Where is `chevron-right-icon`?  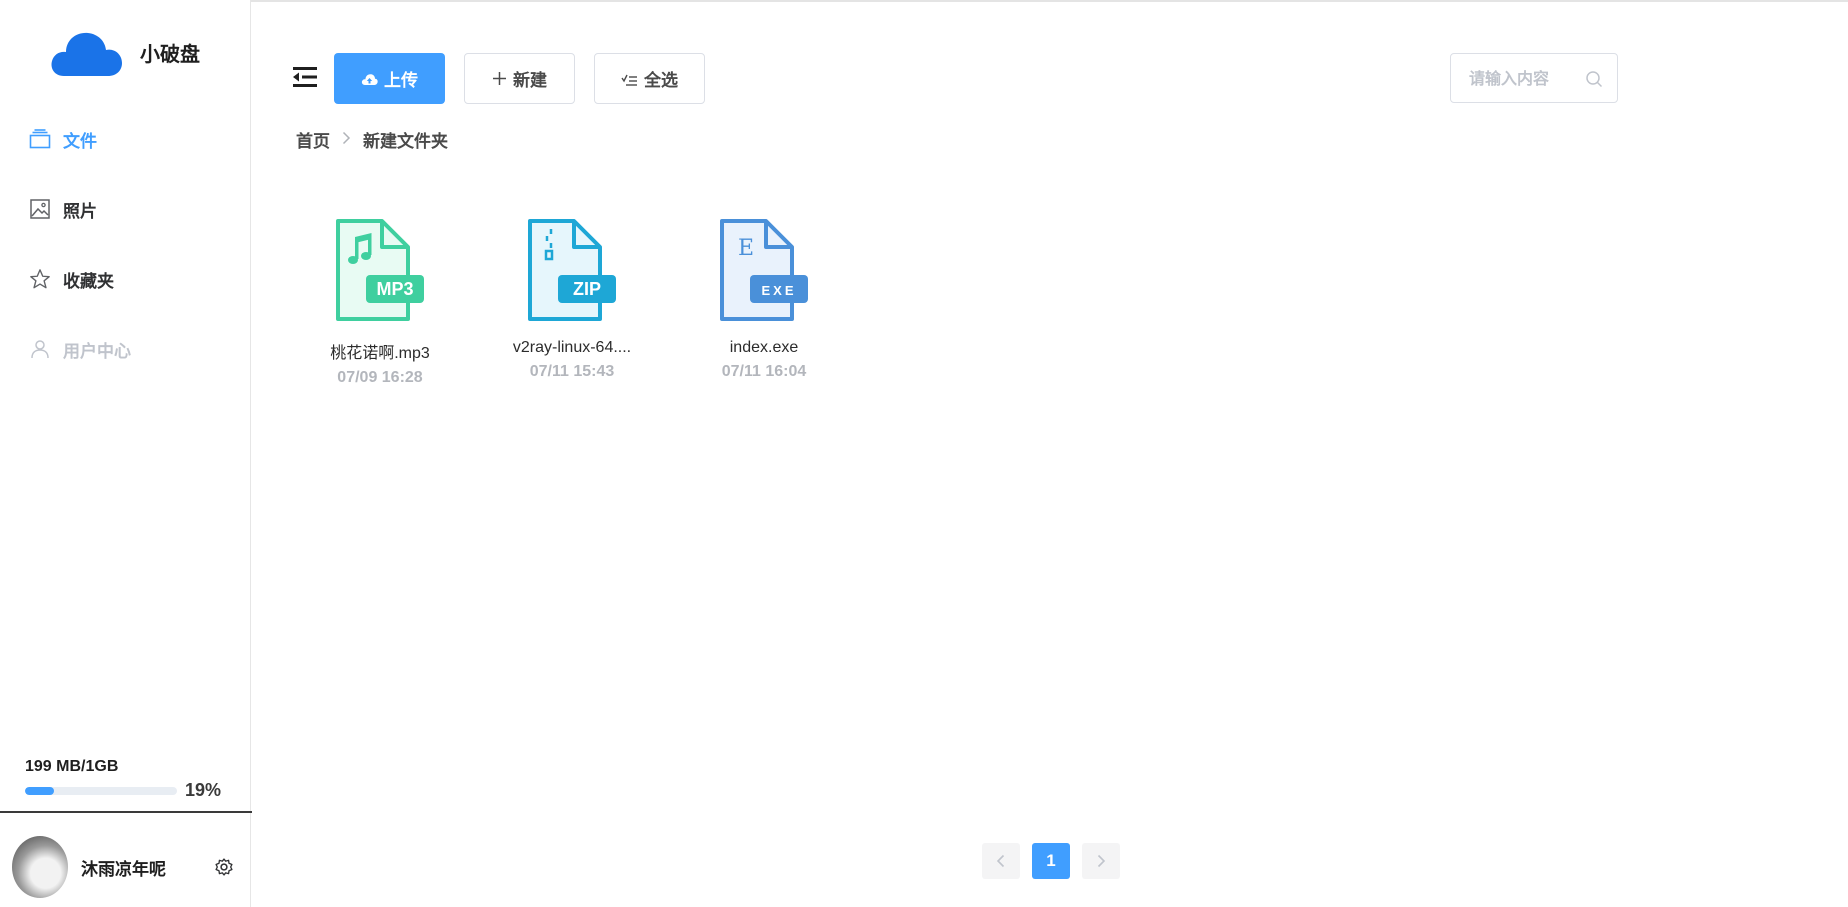
chevron-right-icon is located at coordinates (1101, 861).